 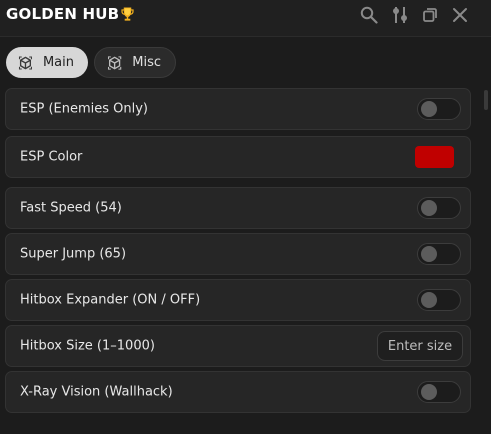 I want to click on tab-bar: Main Misc, so click(x=91, y=62).